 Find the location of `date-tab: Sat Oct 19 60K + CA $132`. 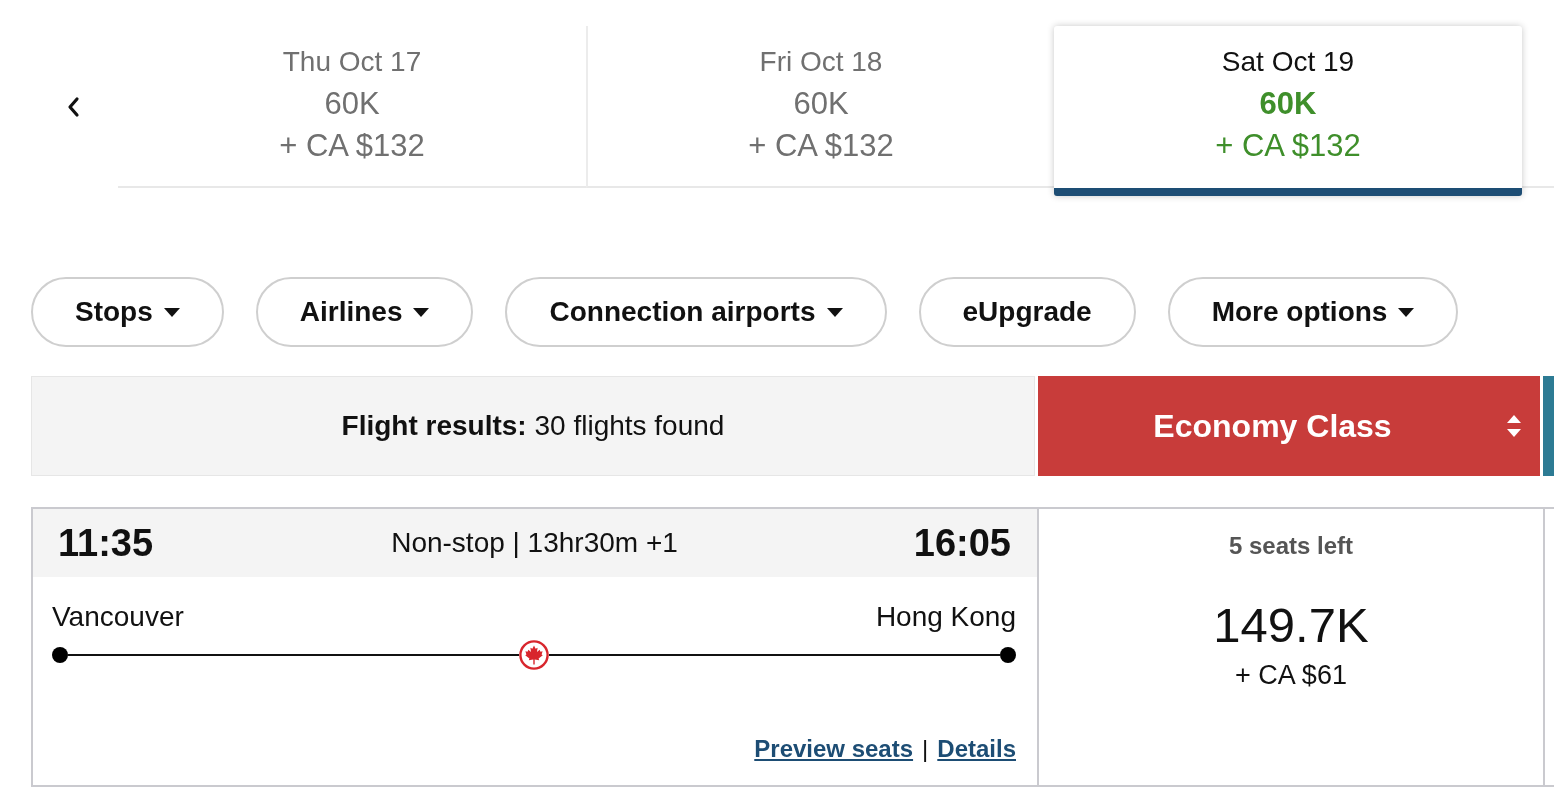

date-tab: Sat Oct 19 60K + CA $132 is located at coordinates (1288, 111).